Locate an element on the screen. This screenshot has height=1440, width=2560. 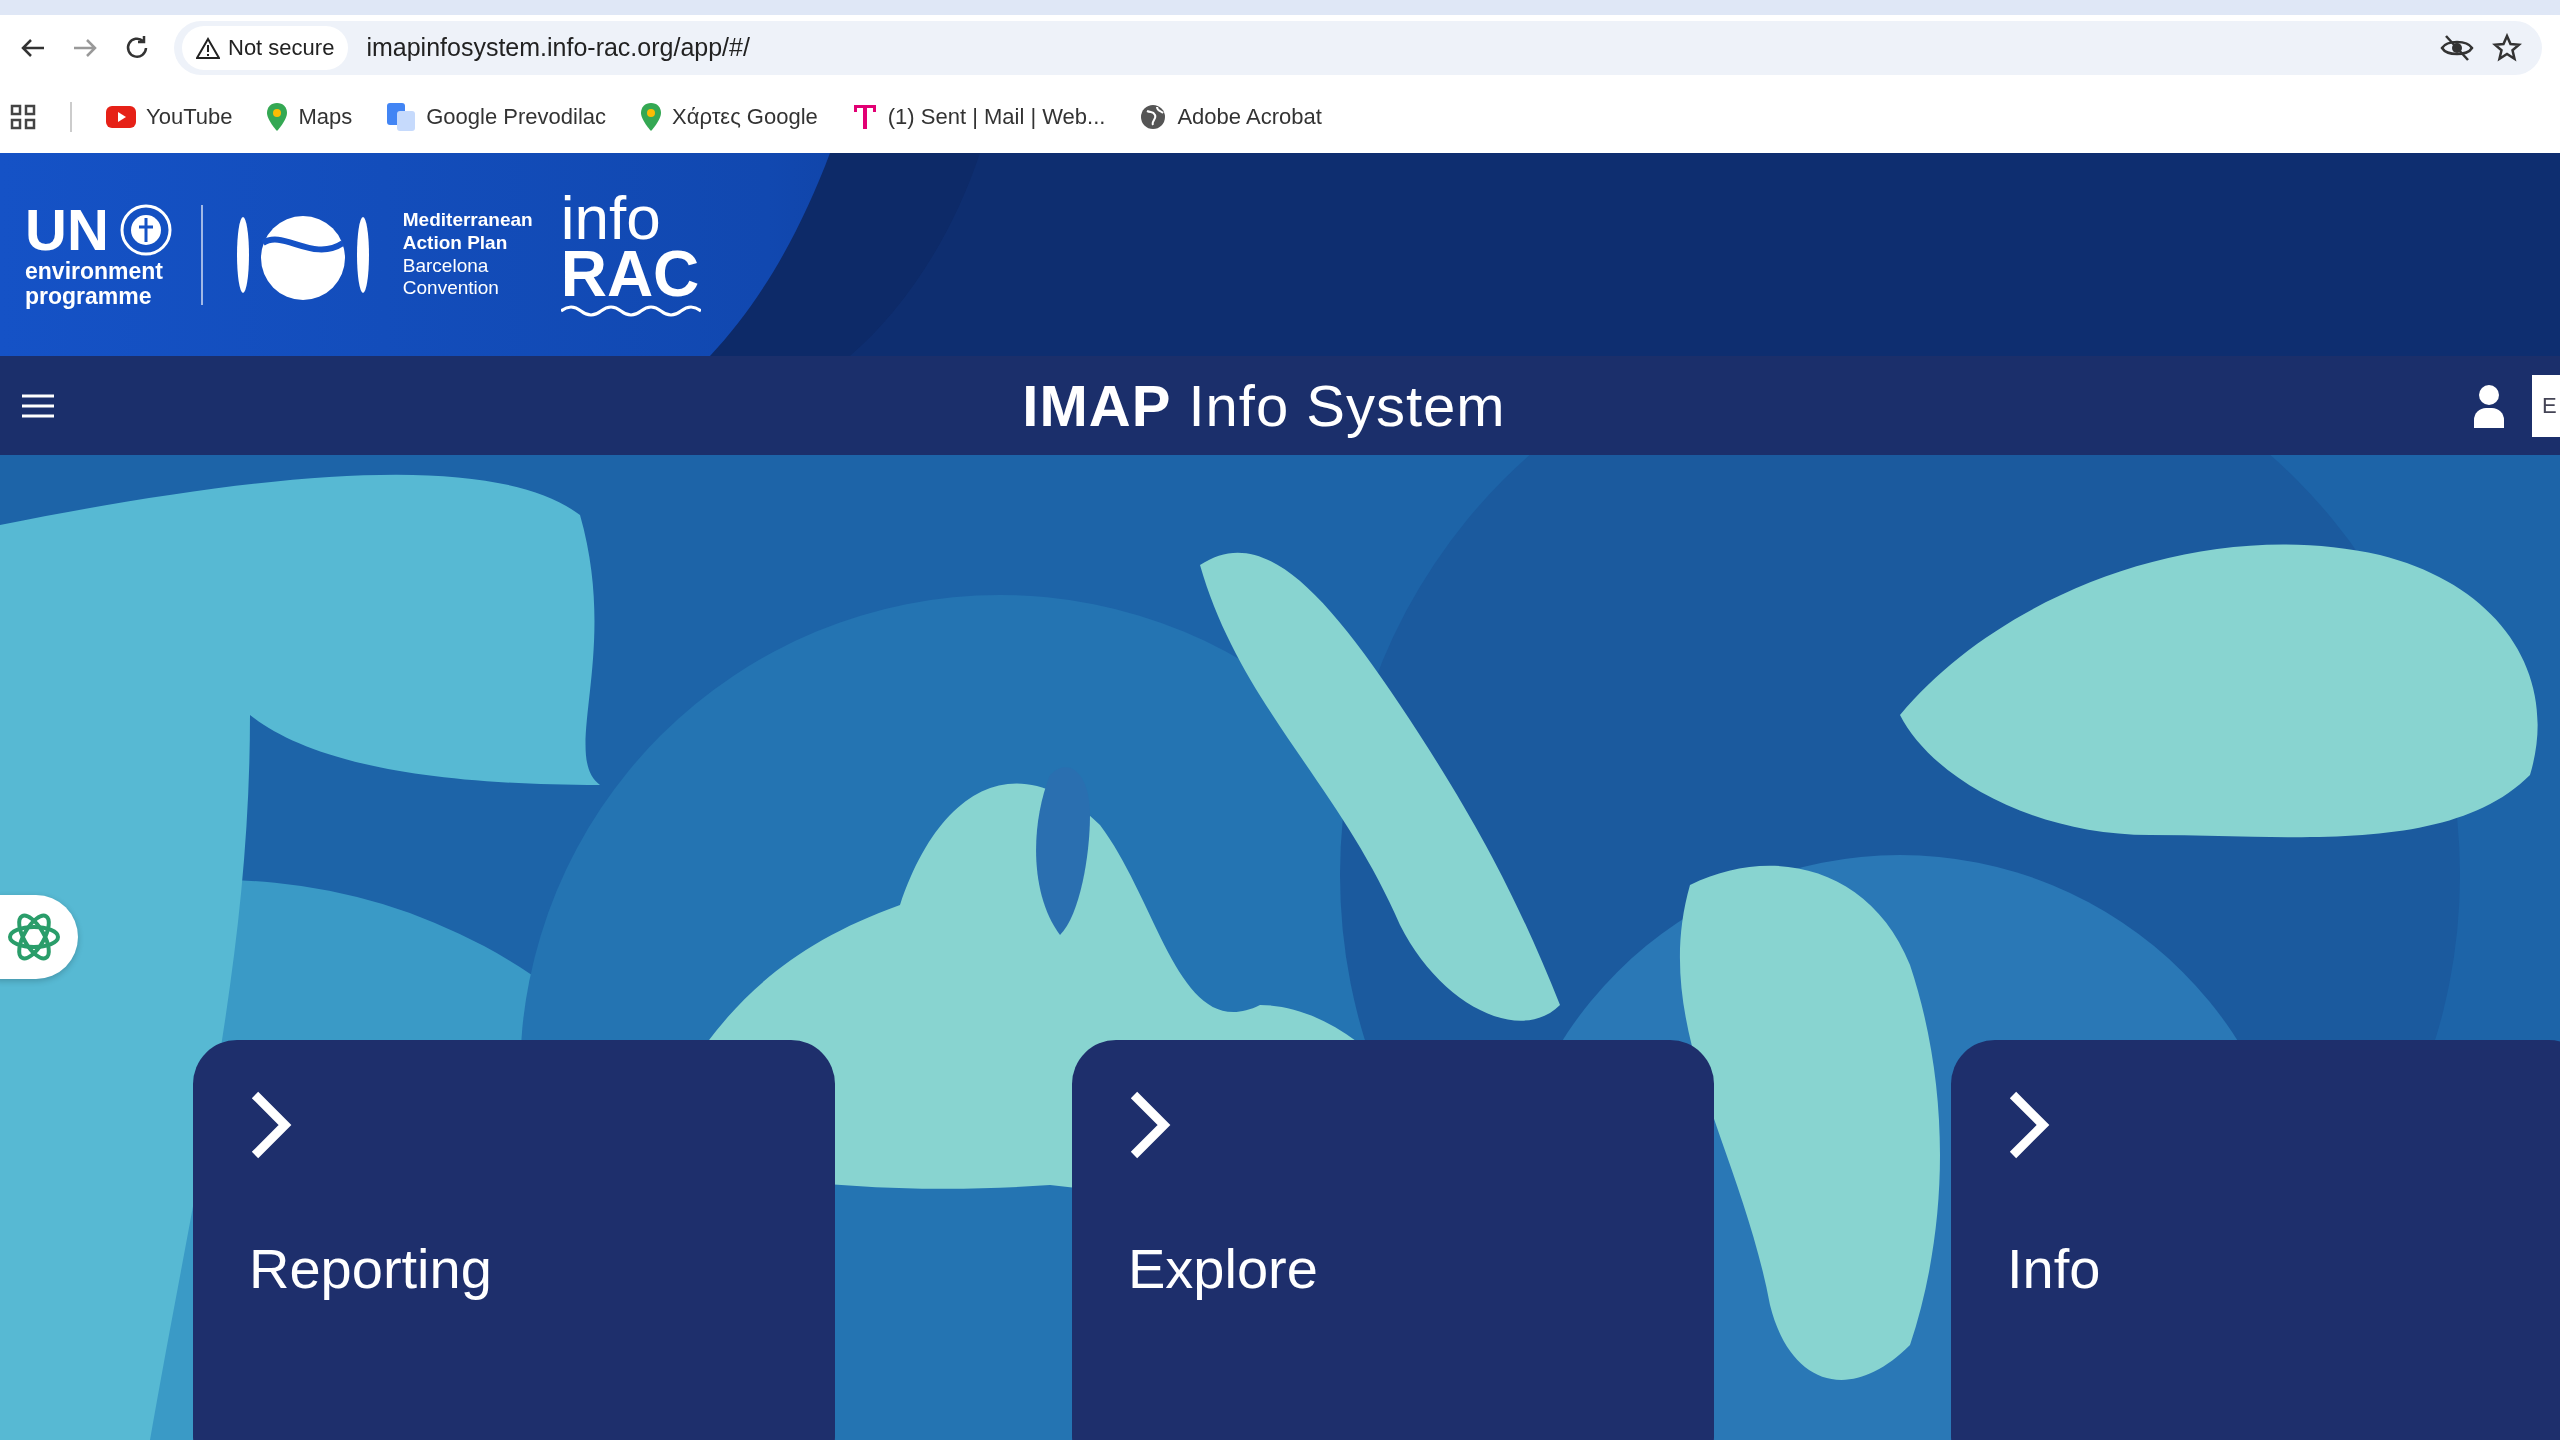
security-label: Not secure is located at coordinates (281, 47).